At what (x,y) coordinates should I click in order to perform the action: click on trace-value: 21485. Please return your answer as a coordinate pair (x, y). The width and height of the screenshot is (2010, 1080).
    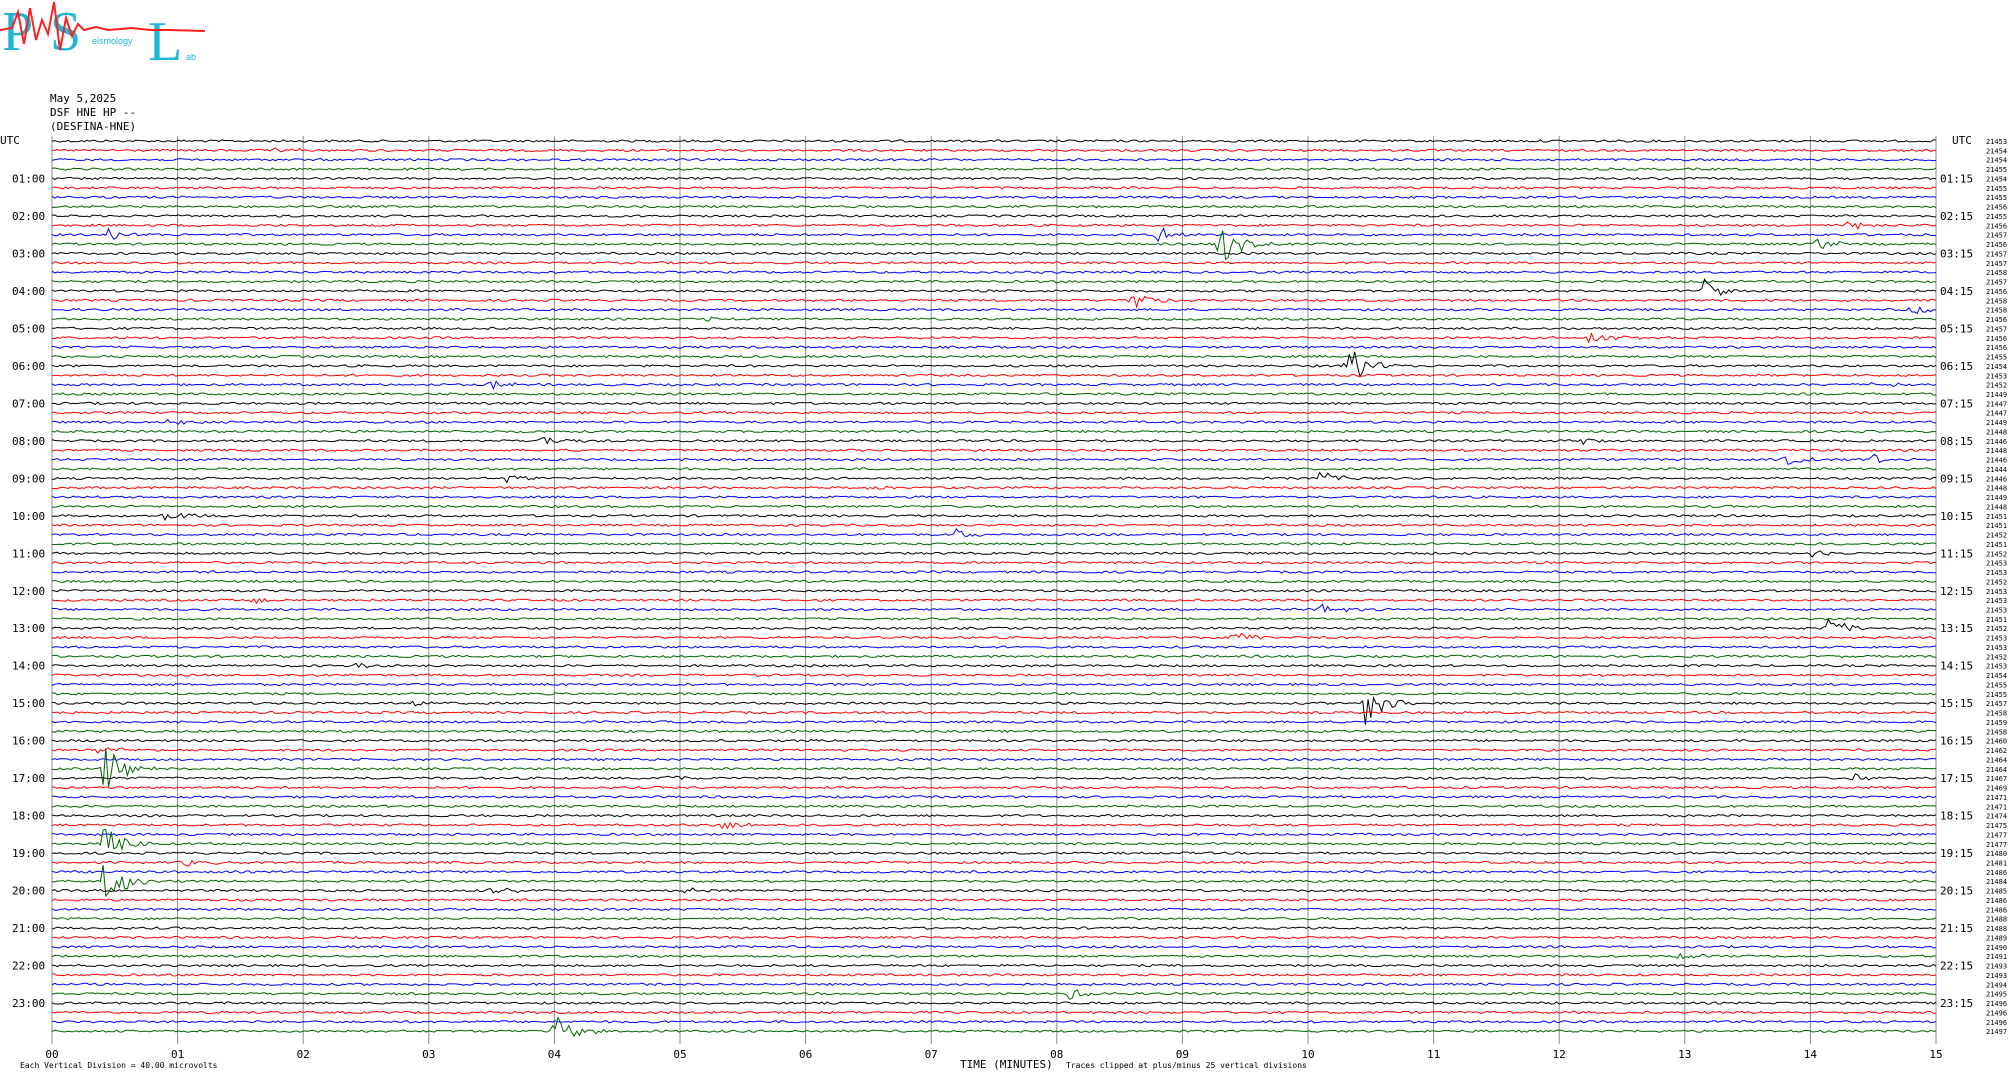
    Looking at the image, I should click on (1996, 892).